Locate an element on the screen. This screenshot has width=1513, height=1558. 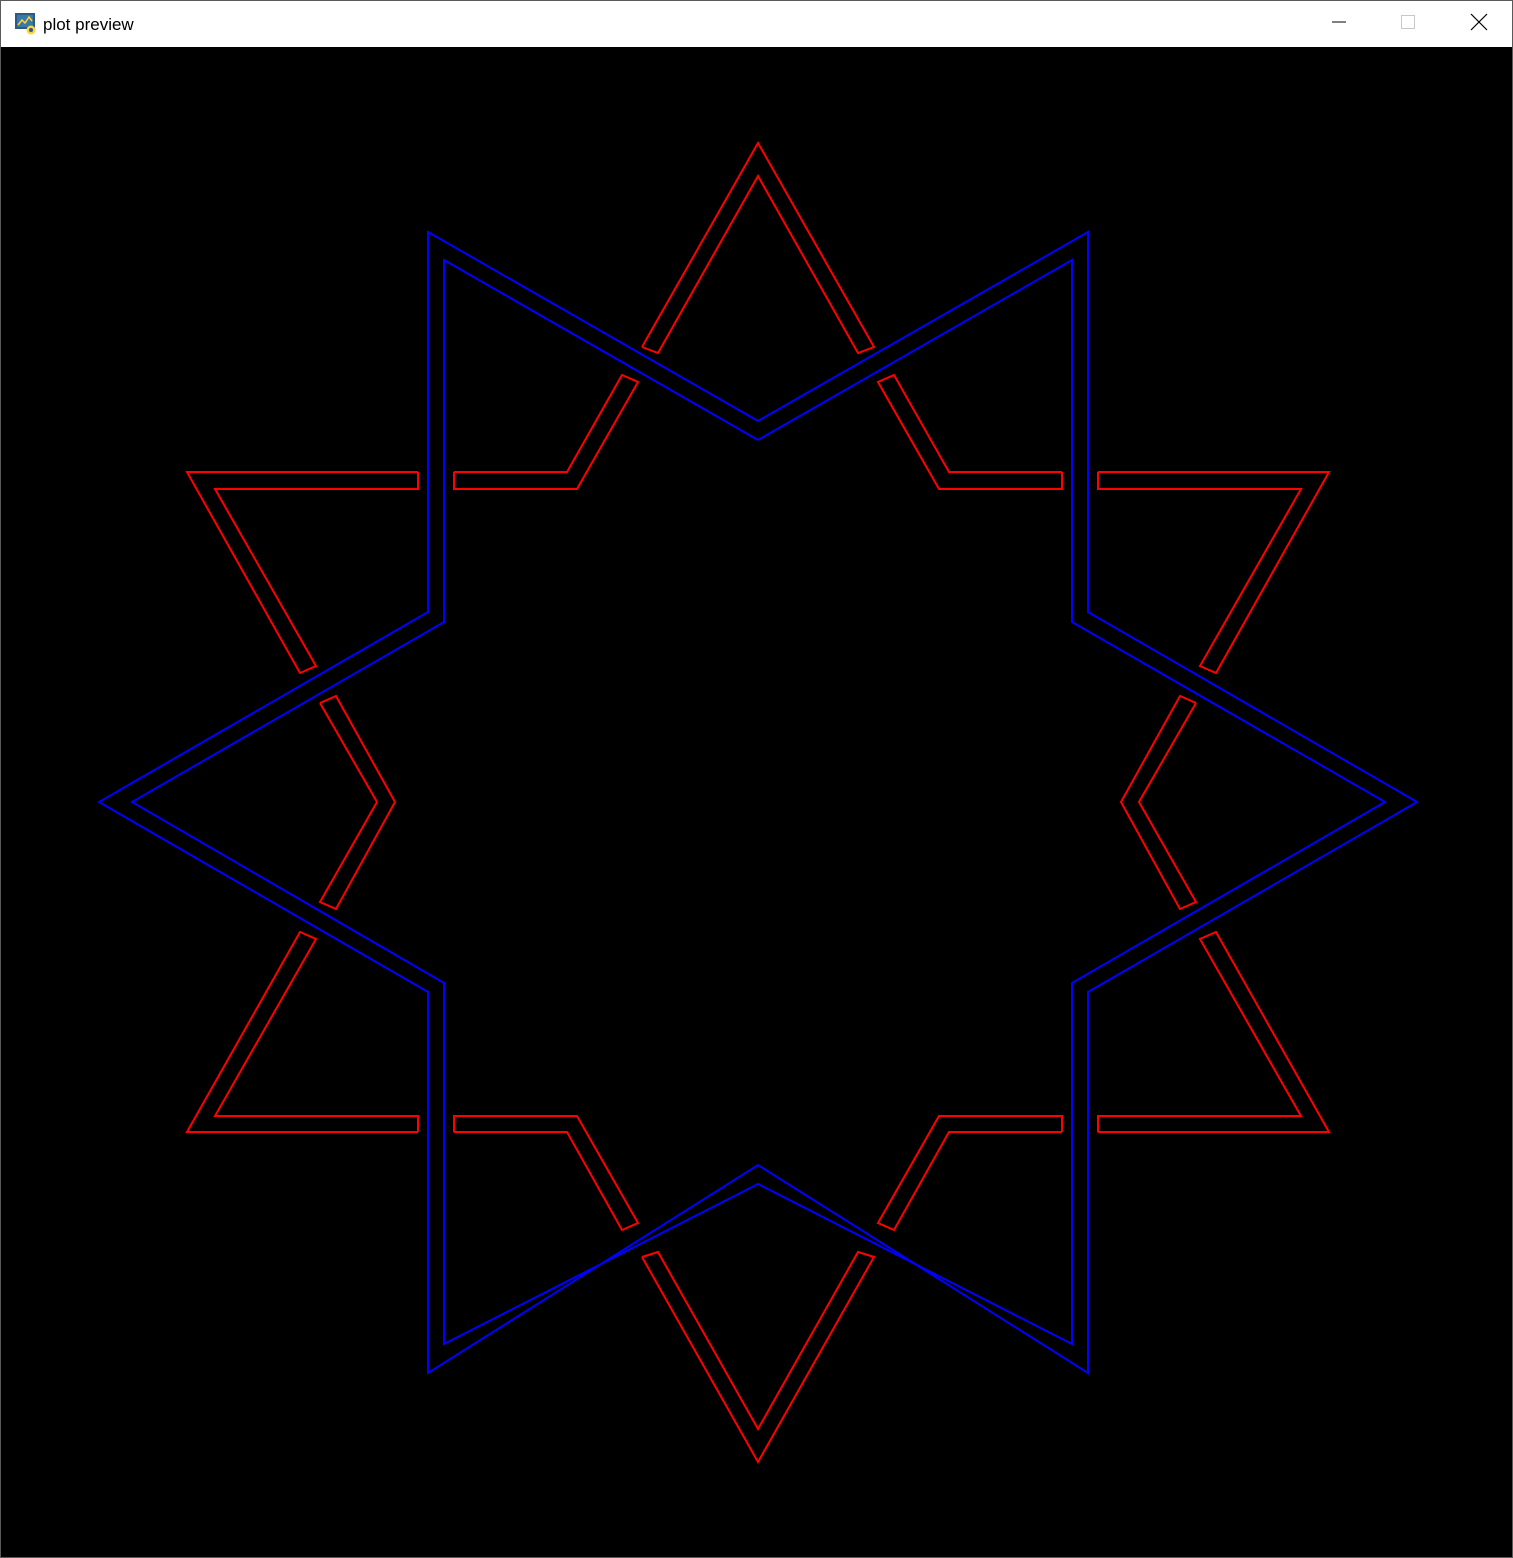
maximize-button is located at coordinates (1408, 24).